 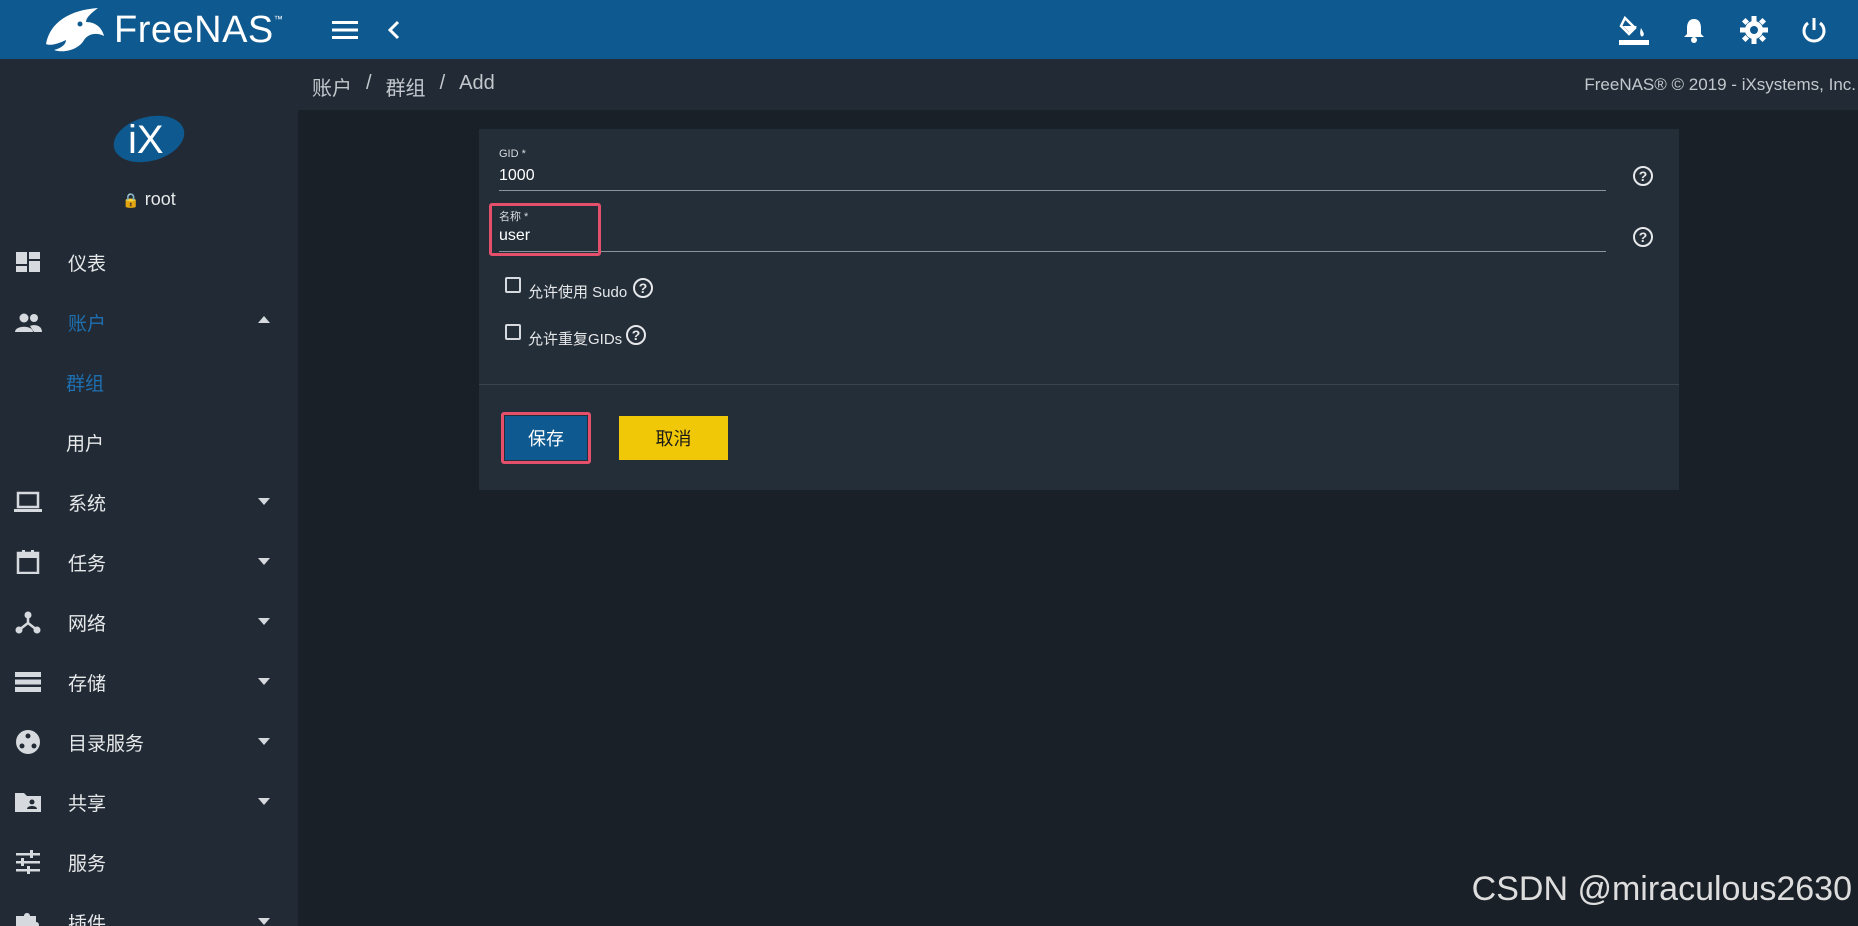 What do you see at coordinates (1661, 889) in the screenshot?
I see `watermark: CSDN @miraculous2630` at bounding box center [1661, 889].